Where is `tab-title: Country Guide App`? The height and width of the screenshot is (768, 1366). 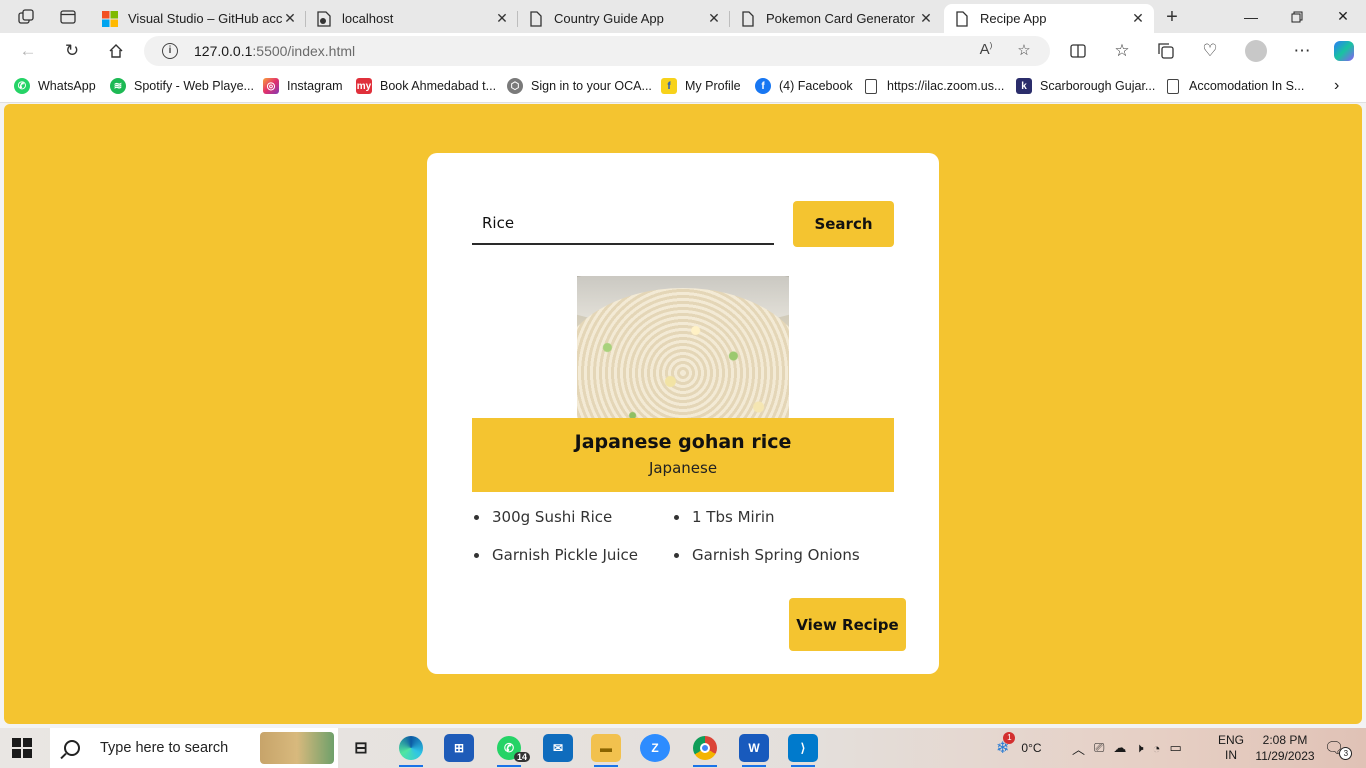
tab-title: Country Guide App is located at coordinates (609, 18).